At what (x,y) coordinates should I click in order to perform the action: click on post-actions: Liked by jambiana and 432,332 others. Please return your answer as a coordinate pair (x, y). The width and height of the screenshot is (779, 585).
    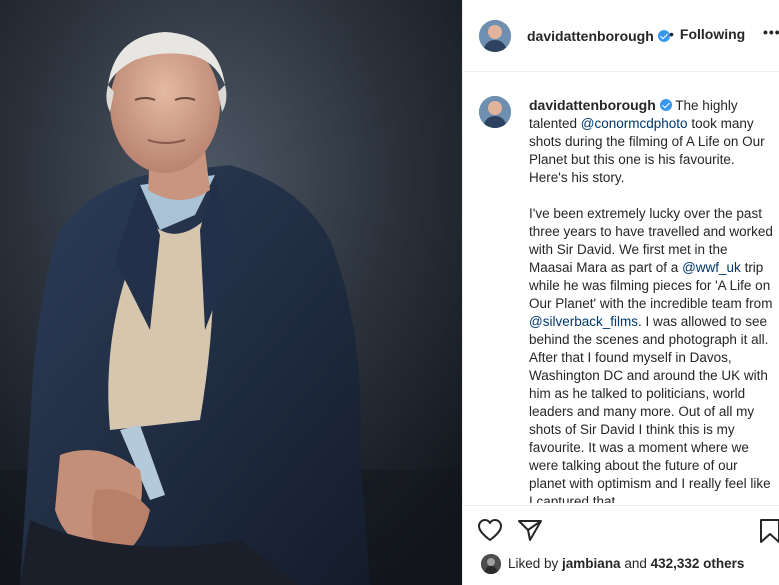
    Looking at the image, I should click on (621, 545).